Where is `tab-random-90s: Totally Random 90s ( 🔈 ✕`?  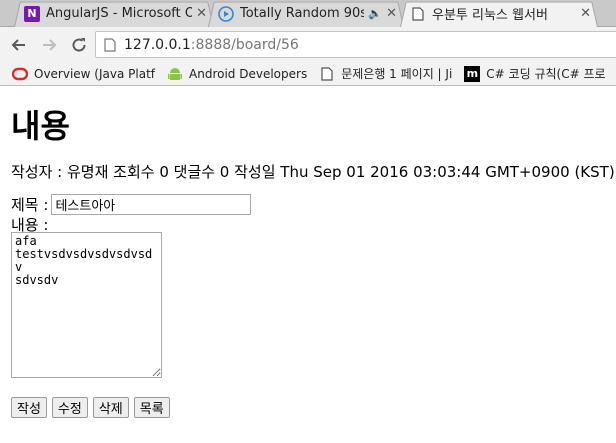
tab-random-90s: Totally Random 90s ( 🔈 ✕ is located at coordinates (306, 13).